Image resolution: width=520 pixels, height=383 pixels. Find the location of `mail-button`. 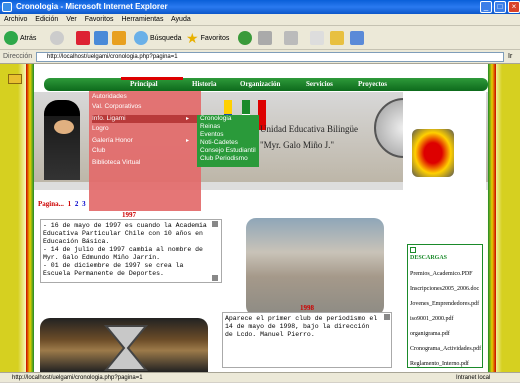

mail-button is located at coordinates (265, 38).